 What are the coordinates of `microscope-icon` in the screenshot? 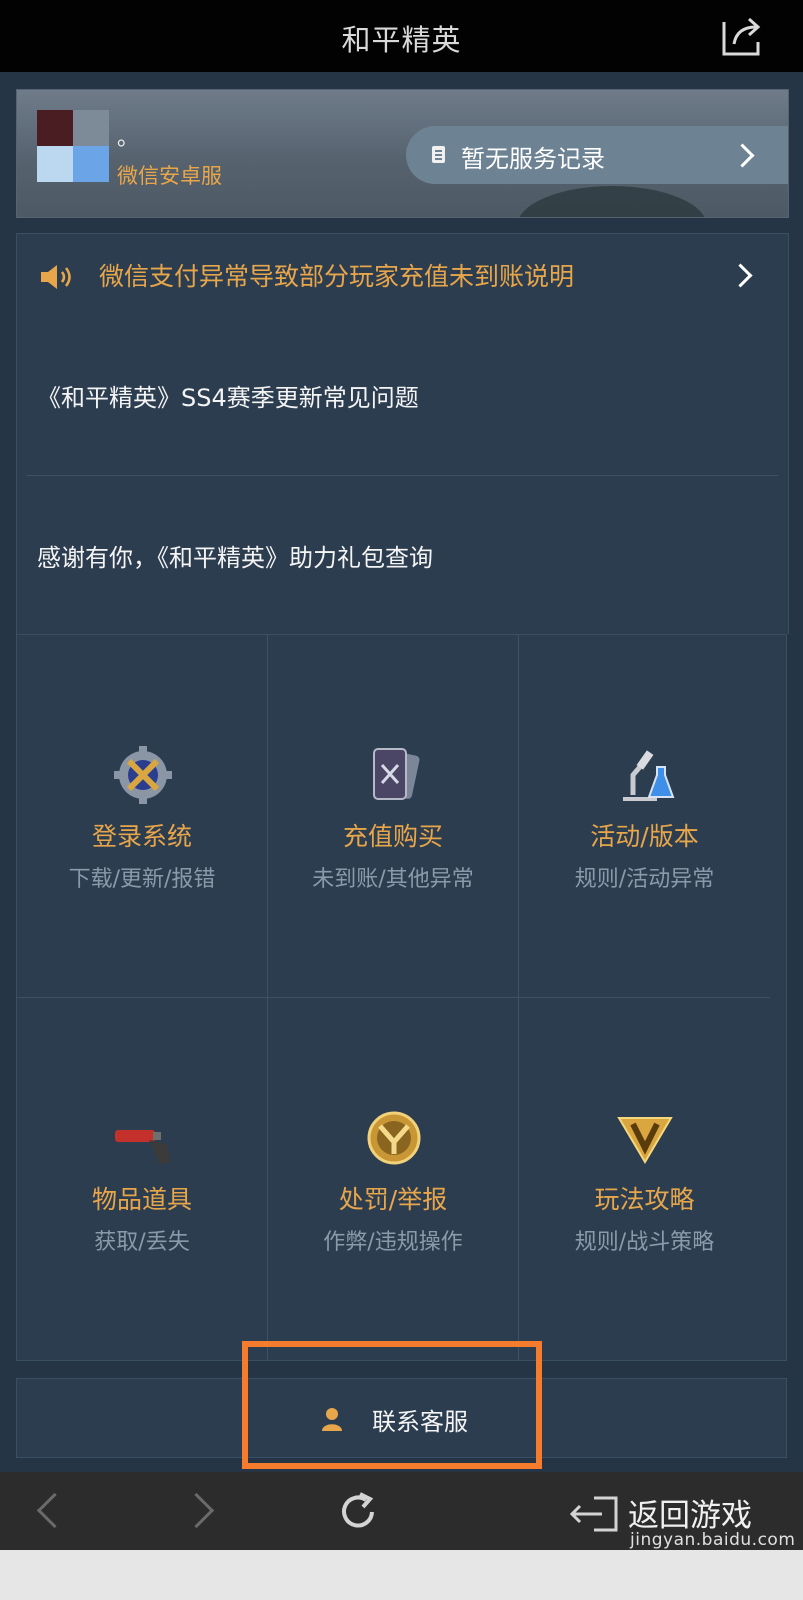 It's located at (649, 775).